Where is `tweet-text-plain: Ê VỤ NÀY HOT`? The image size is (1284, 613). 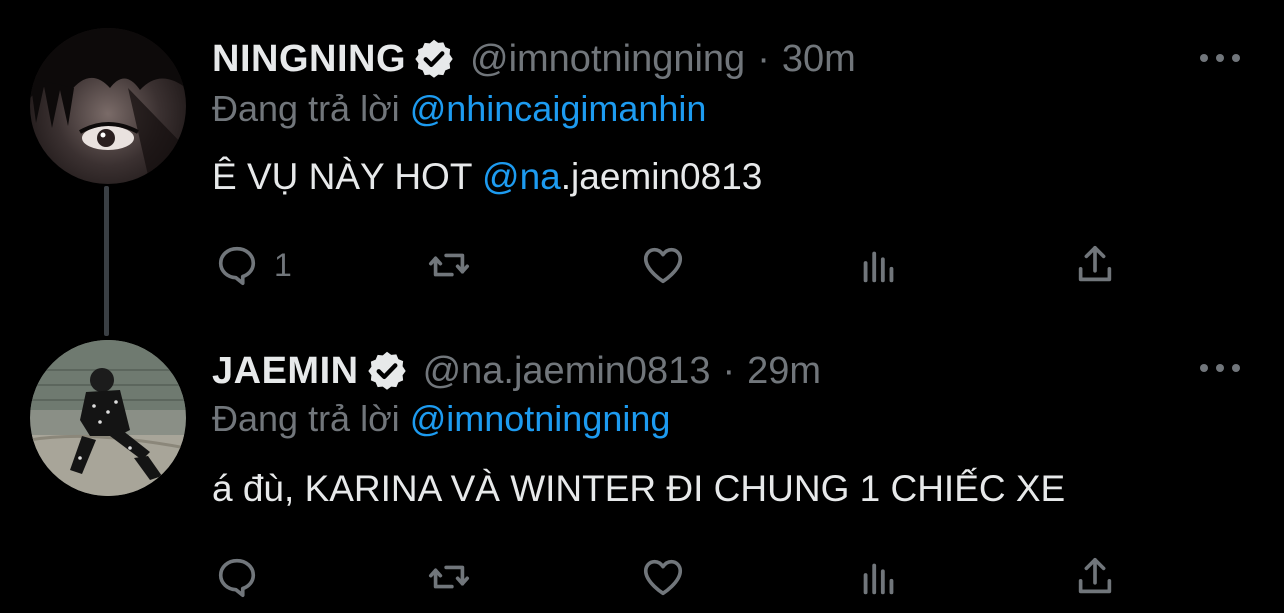 tweet-text-plain: Ê VỤ NÀY HOT is located at coordinates (347, 176).